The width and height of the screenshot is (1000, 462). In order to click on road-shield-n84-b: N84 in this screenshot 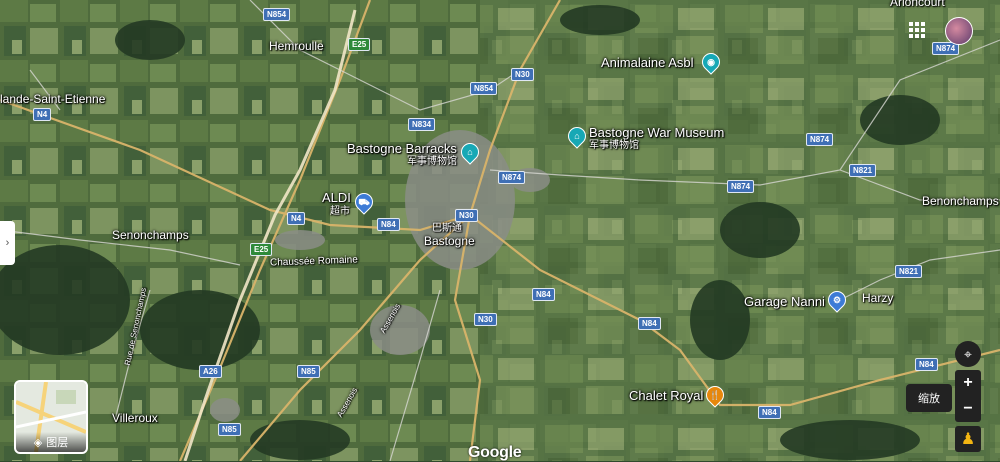, I will do `click(543, 294)`.